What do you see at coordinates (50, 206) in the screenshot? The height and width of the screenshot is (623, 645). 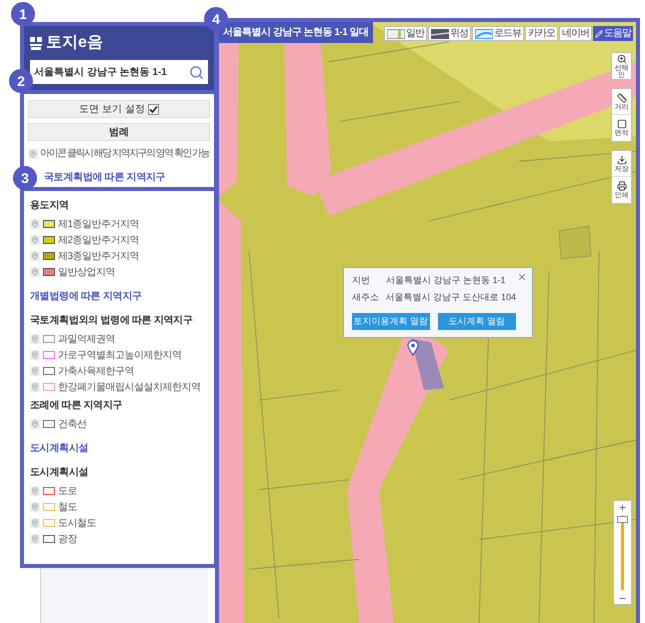 I see `group-heading: 용도지역` at bounding box center [50, 206].